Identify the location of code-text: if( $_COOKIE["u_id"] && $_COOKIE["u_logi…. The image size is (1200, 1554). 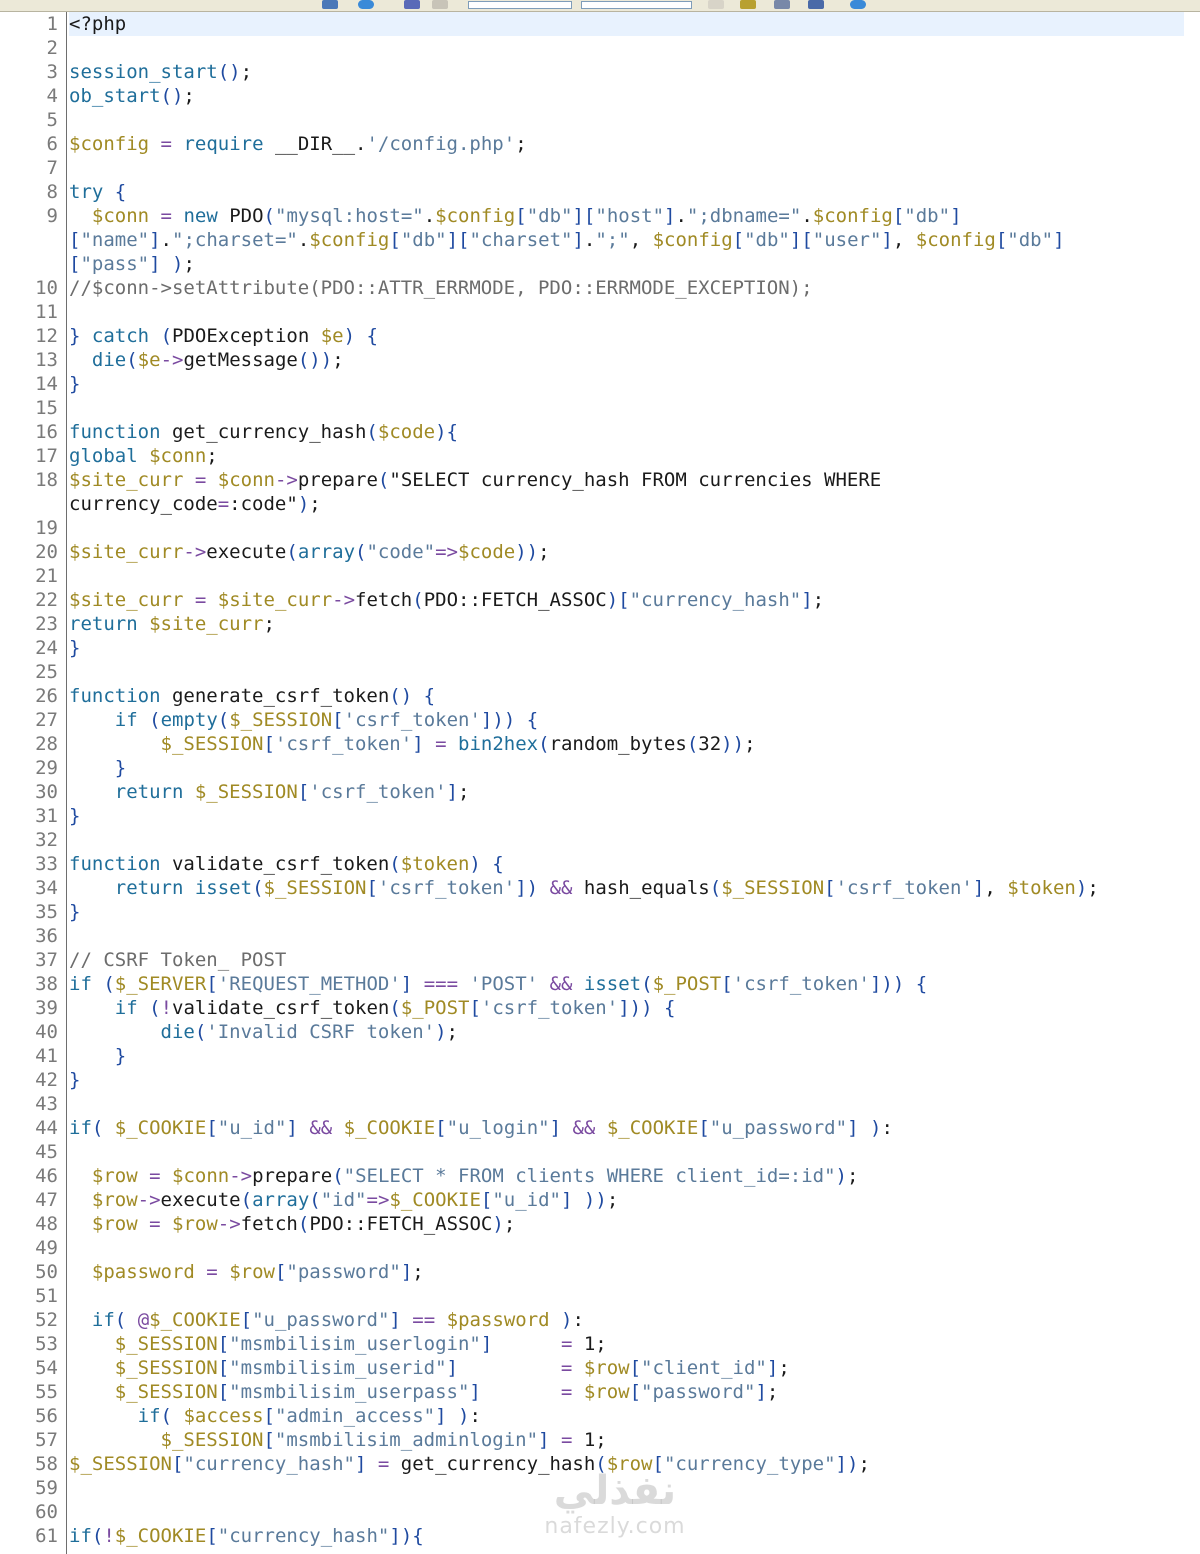
(626, 1128).